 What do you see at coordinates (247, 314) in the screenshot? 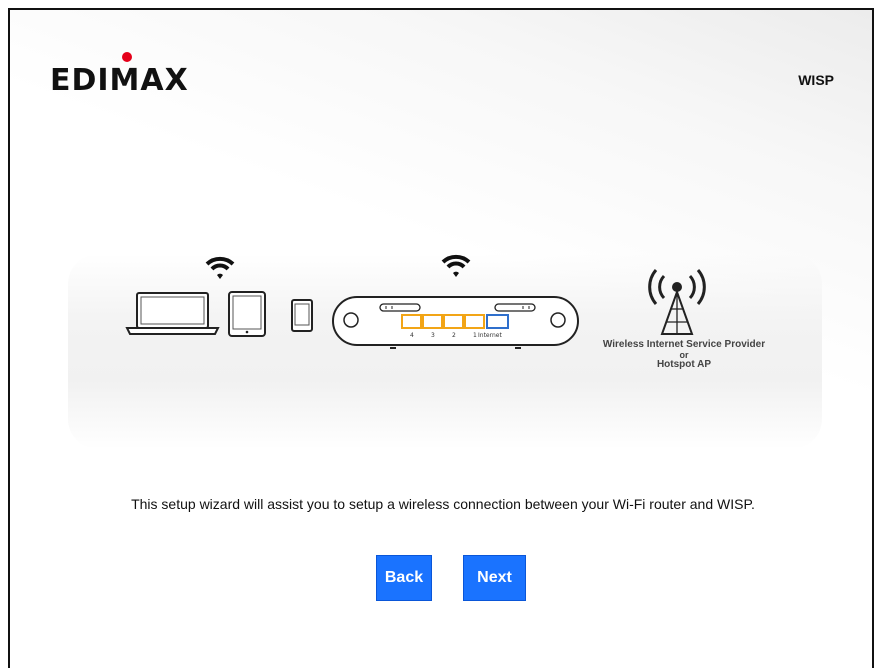
I see `tablet-icon` at bounding box center [247, 314].